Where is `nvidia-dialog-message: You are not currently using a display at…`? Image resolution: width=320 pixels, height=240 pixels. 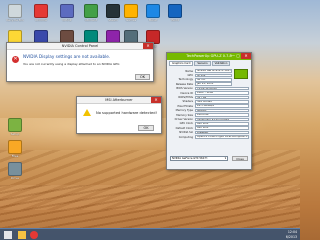
nvidia-dialog-message: You are not currently using a display at… is located at coordinates (72, 64).